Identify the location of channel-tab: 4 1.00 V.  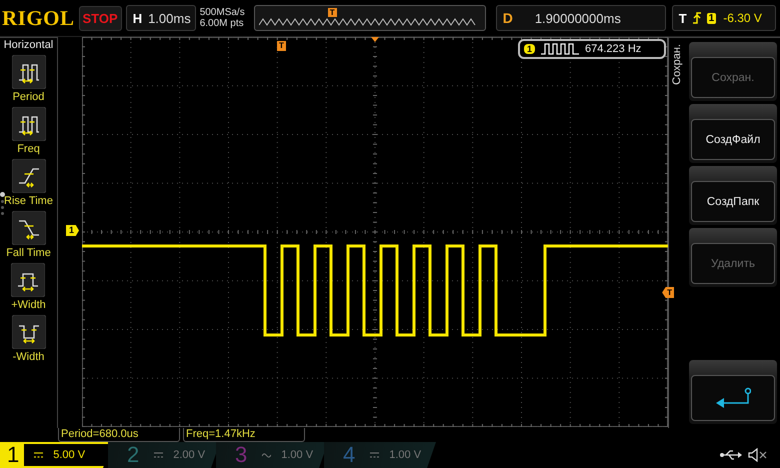
(380, 455).